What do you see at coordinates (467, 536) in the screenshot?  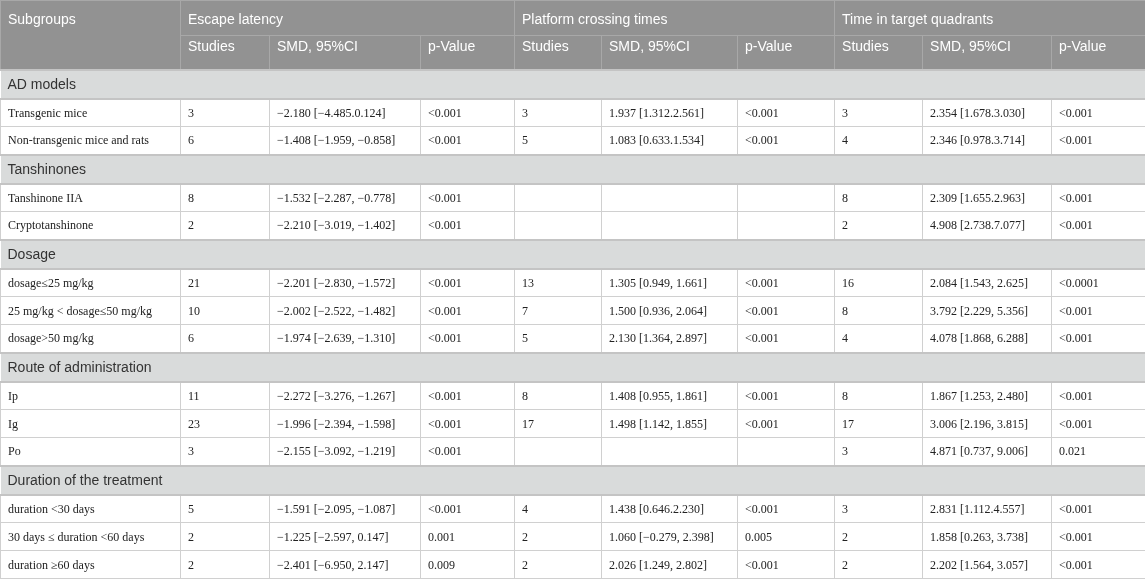 I see `table-cell: 0.001` at bounding box center [467, 536].